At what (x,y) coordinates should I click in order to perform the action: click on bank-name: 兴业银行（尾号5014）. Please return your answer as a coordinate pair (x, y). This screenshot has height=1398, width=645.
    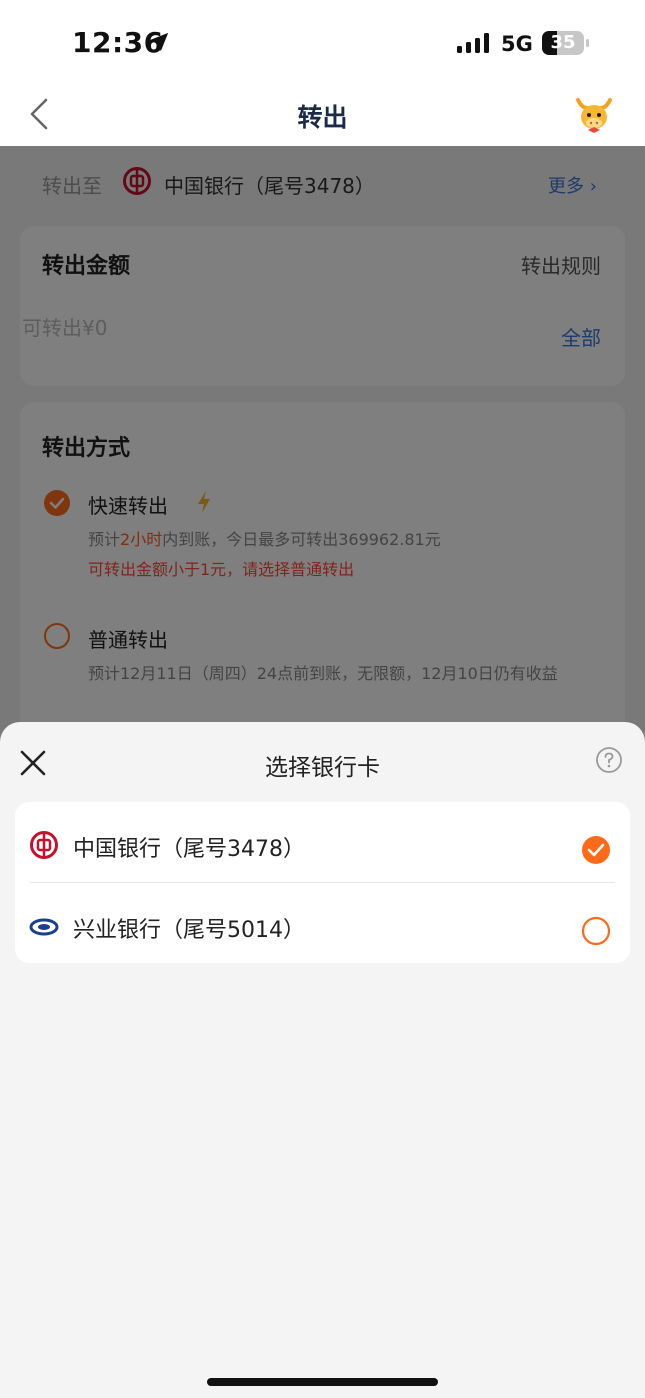
    Looking at the image, I should click on (189, 930).